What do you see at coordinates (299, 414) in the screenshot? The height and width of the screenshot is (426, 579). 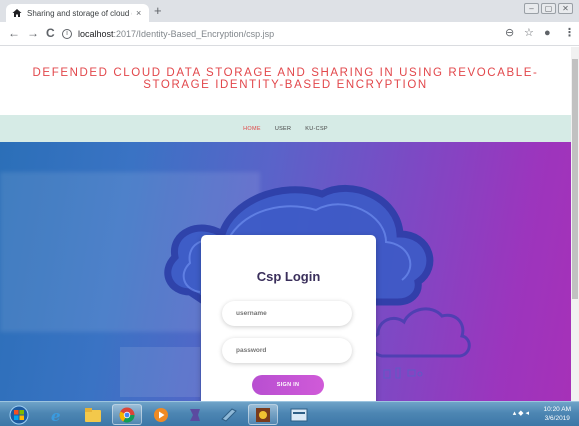 I see `taskbar-window-icon` at bounding box center [299, 414].